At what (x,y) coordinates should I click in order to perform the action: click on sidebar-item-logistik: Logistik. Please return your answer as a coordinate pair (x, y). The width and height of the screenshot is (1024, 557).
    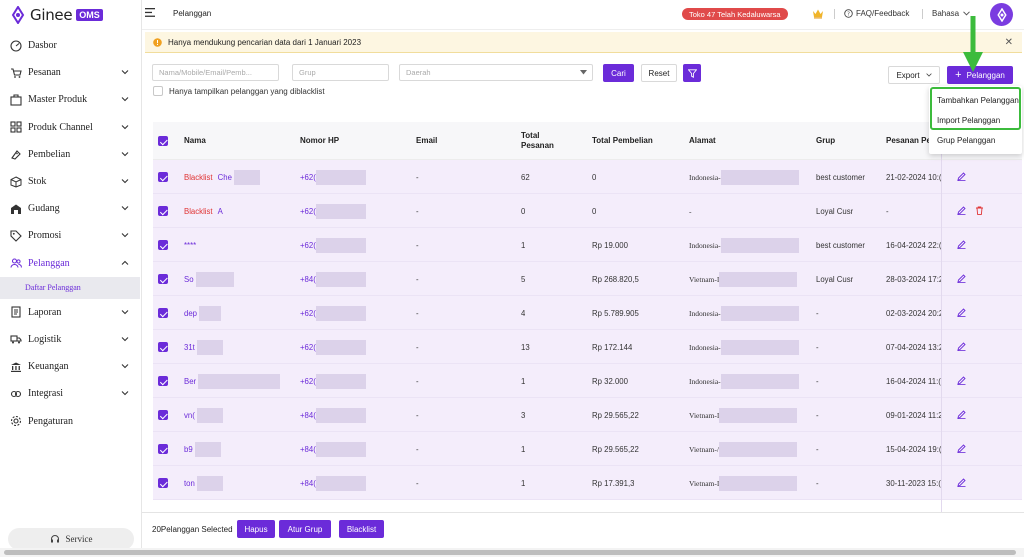
    Looking at the image, I should click on (70, 339).